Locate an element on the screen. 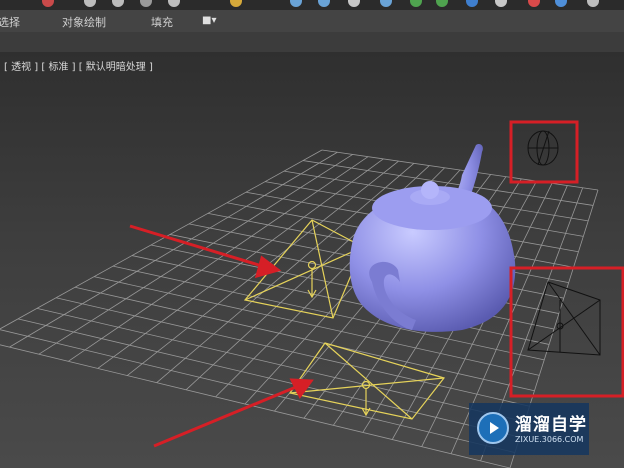 This screenshot has height=468, width=624. render-setup-icon is located at coordinates (386, 3).